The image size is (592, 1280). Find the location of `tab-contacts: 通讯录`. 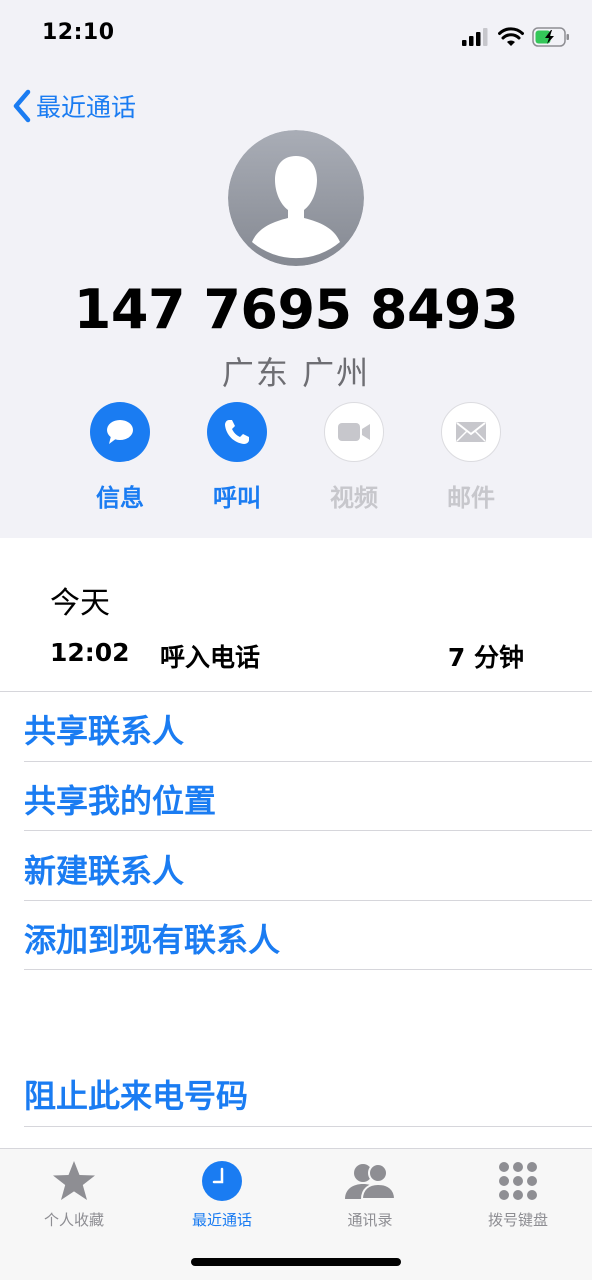

tab-contacts: 通讯录 is located at coordinates (370, 1194).